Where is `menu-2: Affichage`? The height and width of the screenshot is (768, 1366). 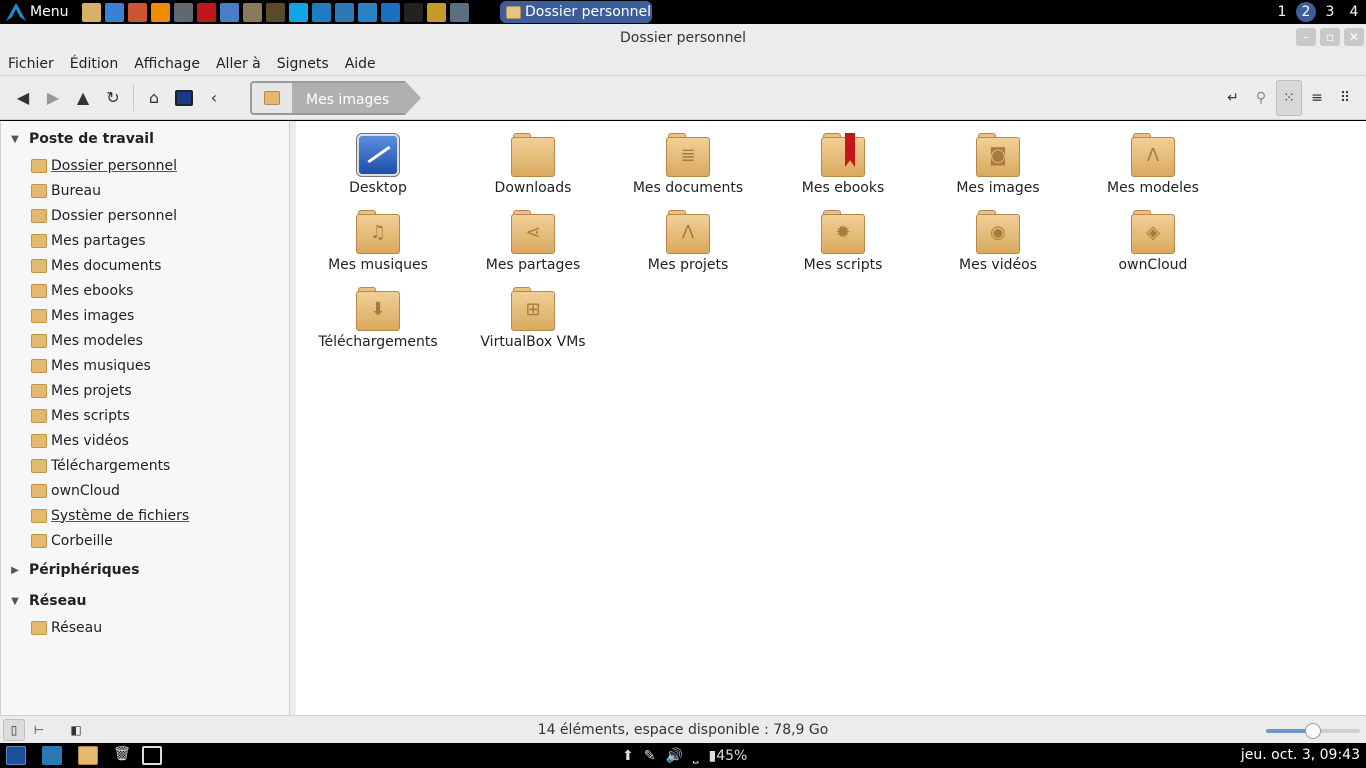
menu-2: Affichage is located at coordinates (167, 64).